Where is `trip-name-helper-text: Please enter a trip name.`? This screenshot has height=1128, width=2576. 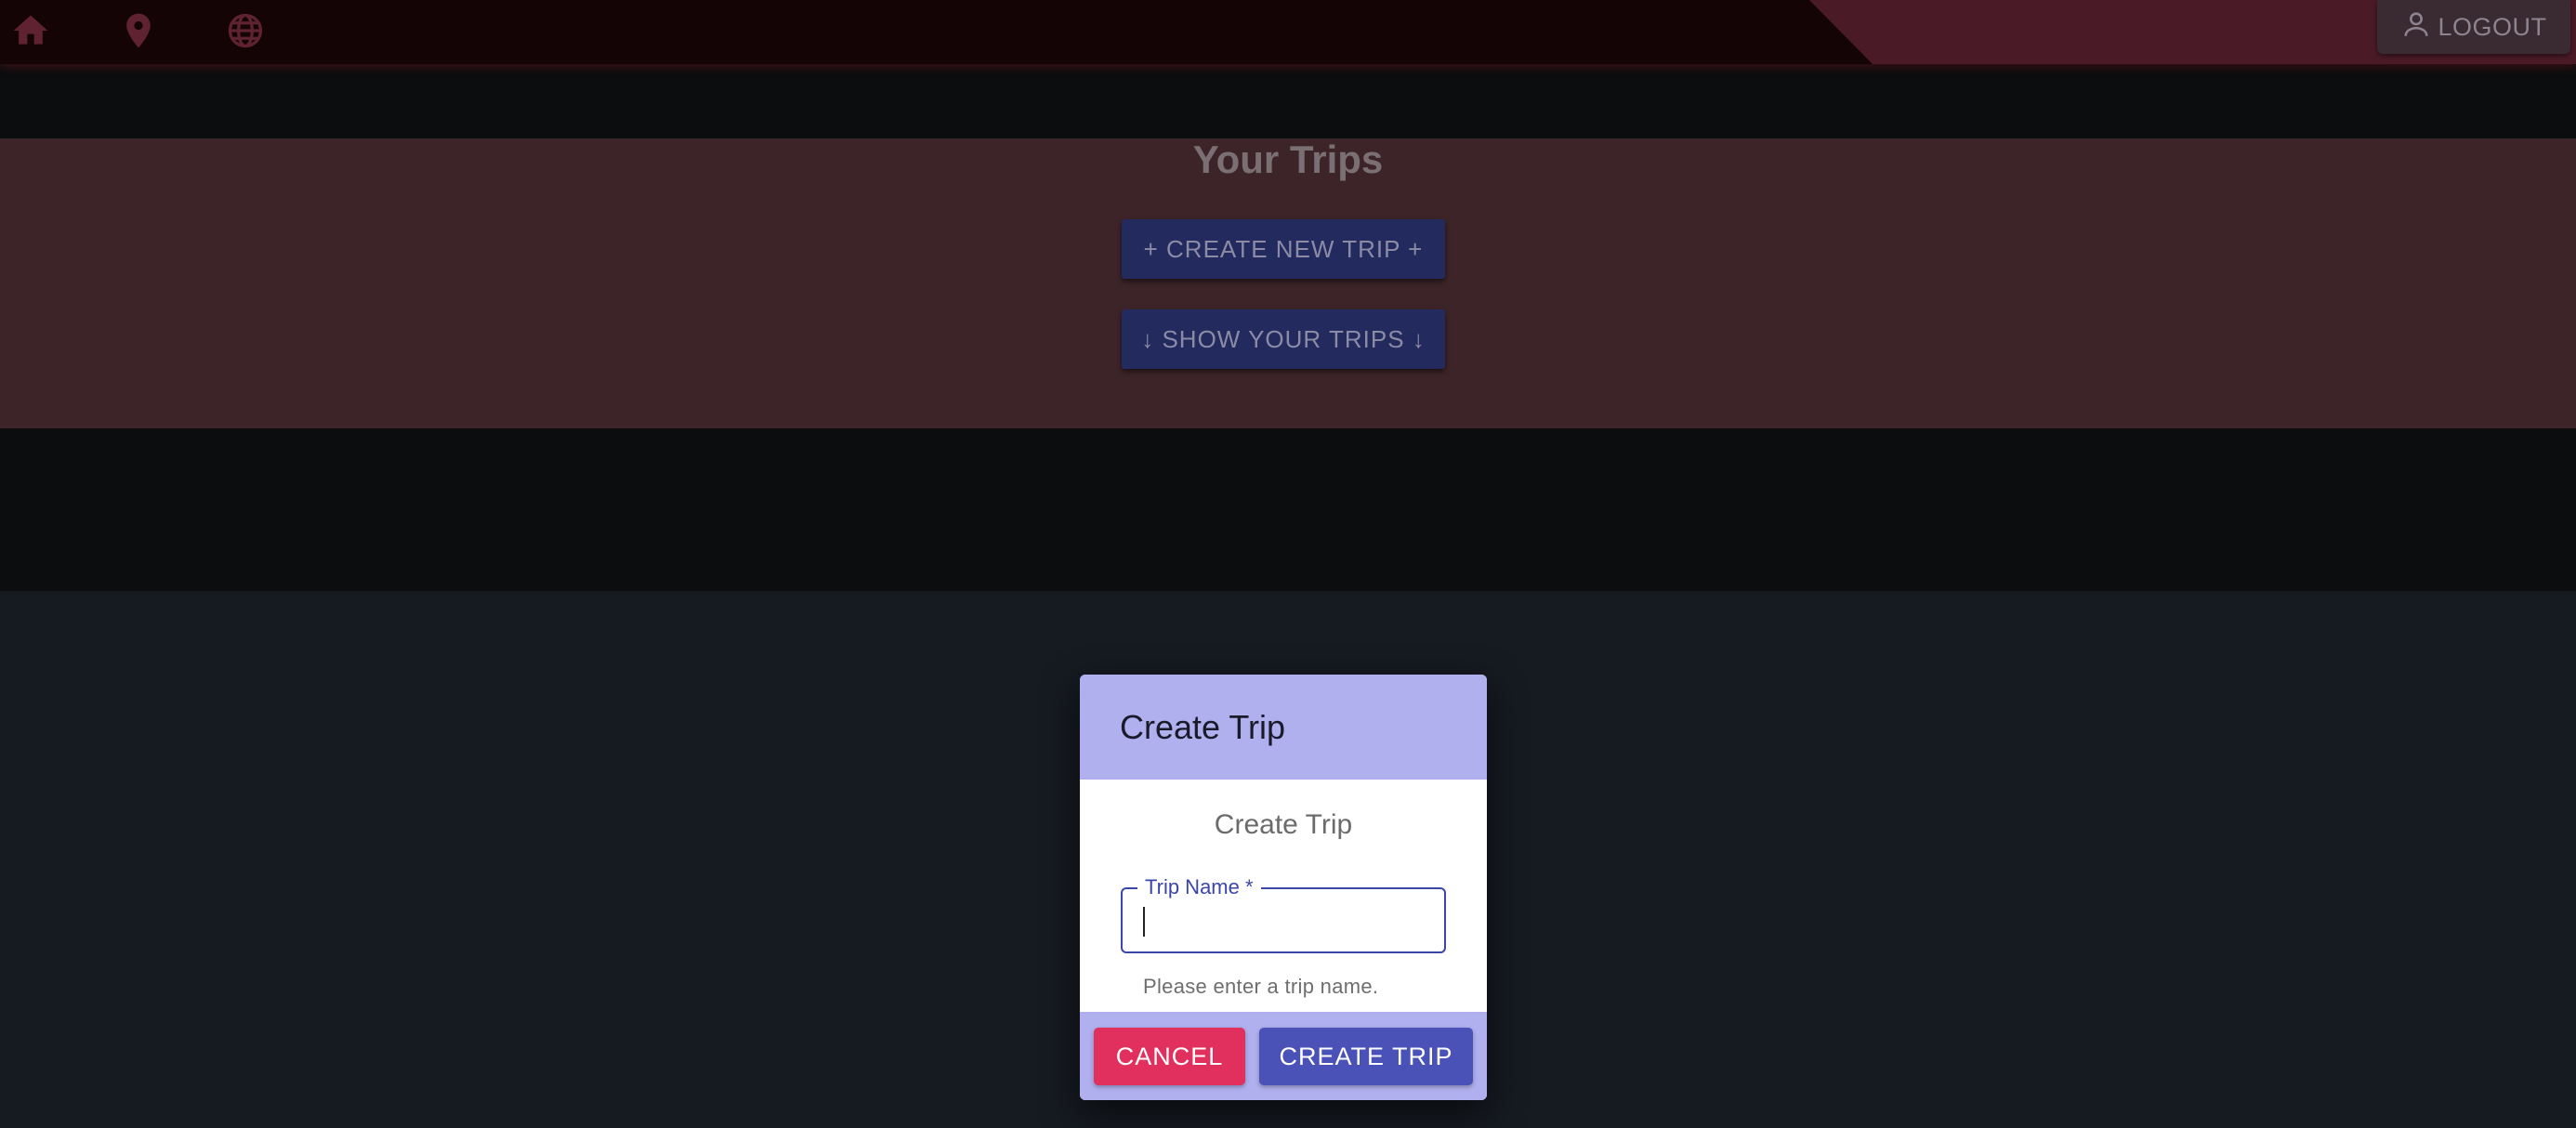
trip-name-helper-text: Please enter a trip name. is located at coordinates (1261, 986).